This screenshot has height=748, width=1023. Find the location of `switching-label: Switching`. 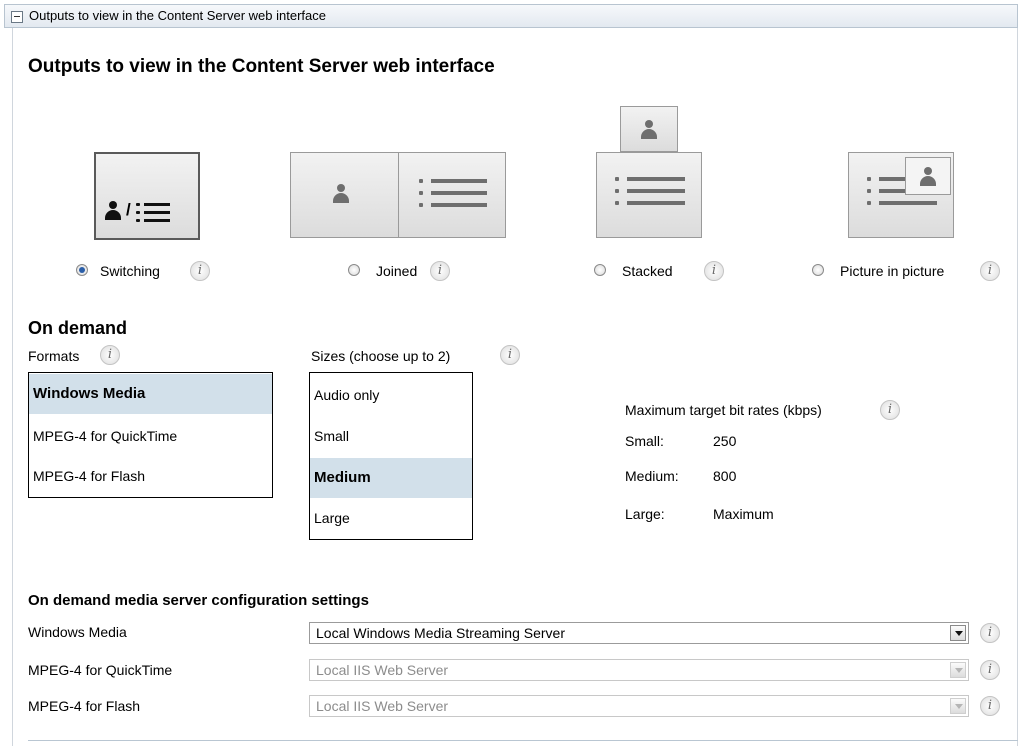

switching-label: Switching is located at coordinates (130, 271).